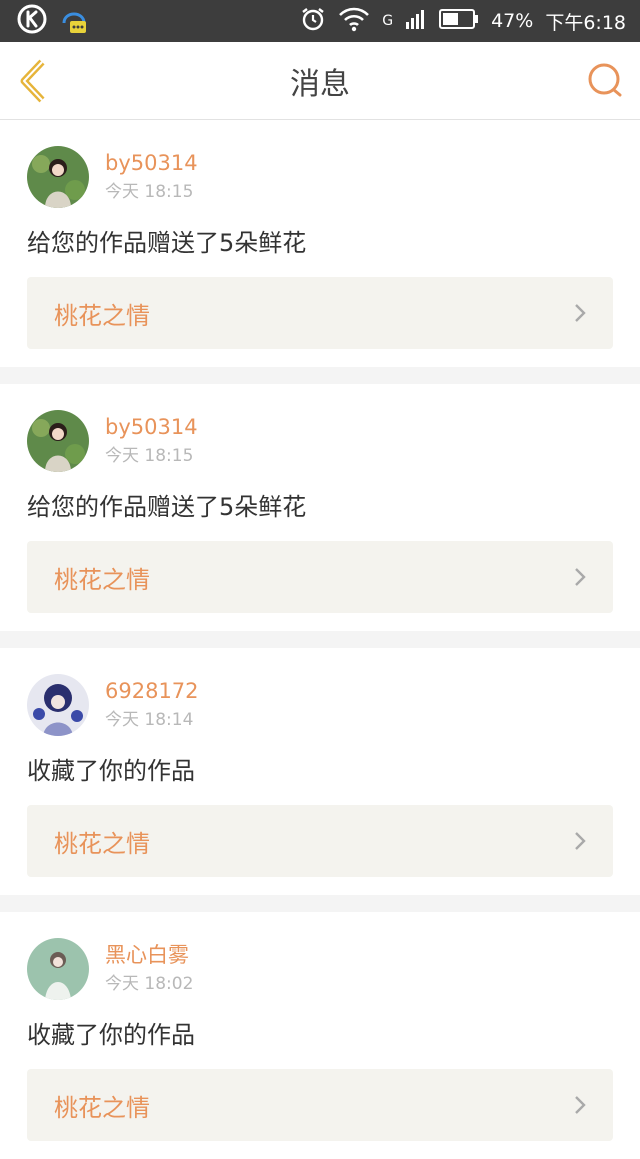  Describe the element at coordinates (149, 955) in the screenshot. I see `username: 黑心白雾` at that location.